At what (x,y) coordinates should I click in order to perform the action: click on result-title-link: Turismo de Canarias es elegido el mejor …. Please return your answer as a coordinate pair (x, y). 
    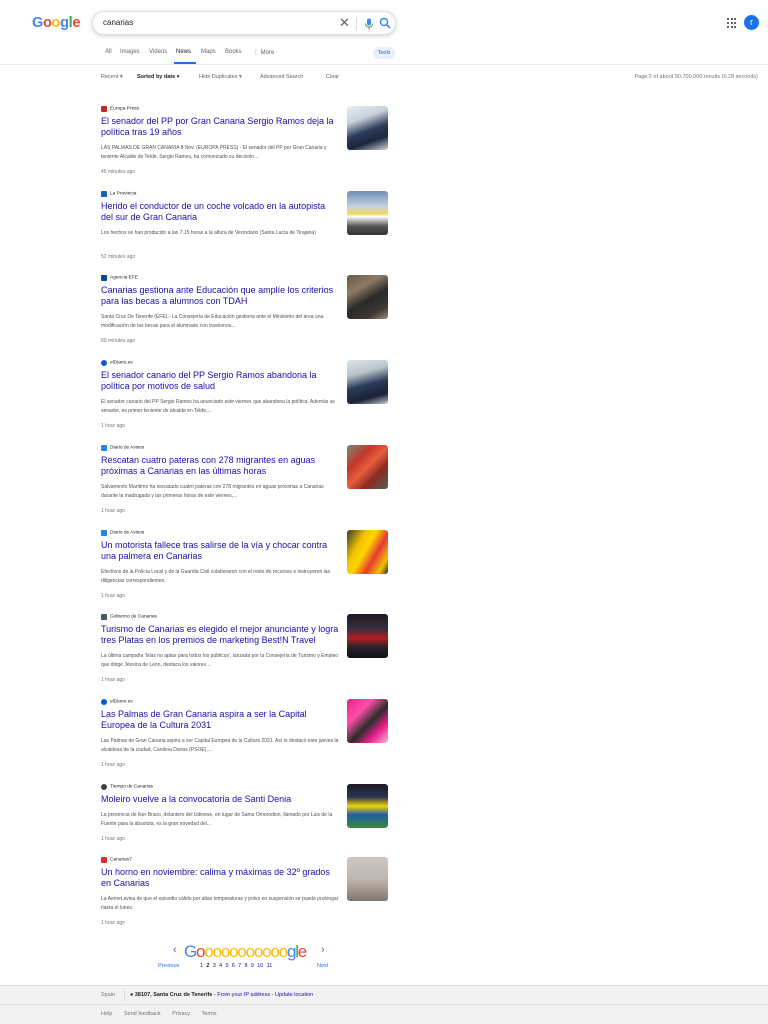
    Looking at the image, I should click on (220, 635).